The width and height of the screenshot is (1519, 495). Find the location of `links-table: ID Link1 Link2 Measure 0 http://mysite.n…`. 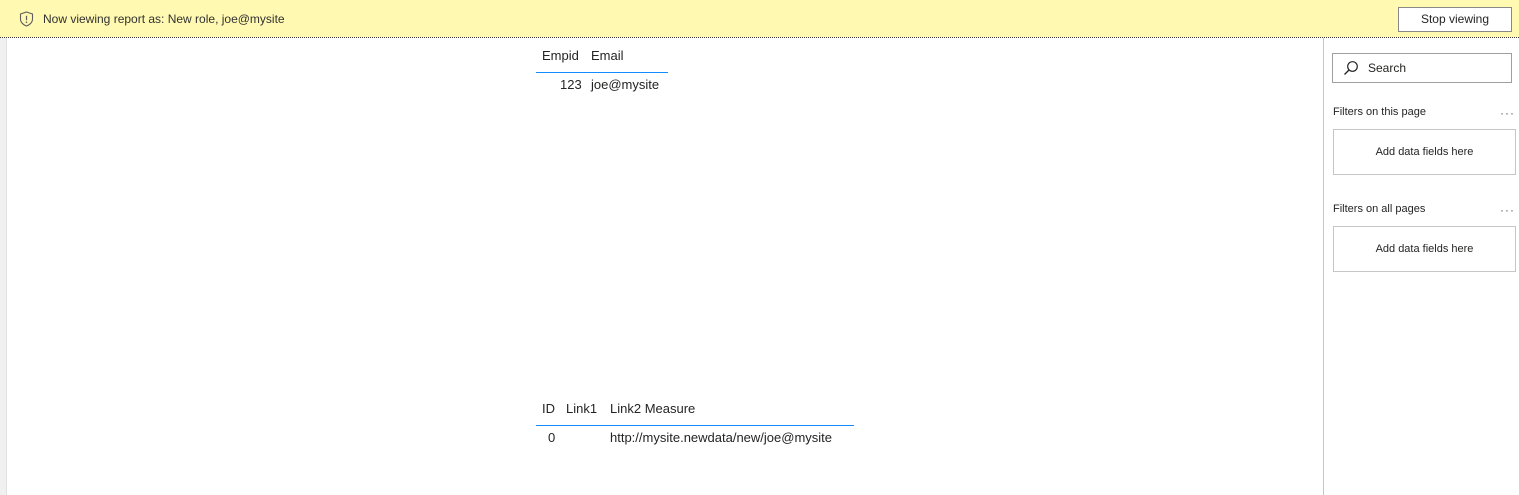

links-table: ID Link1 Link2 Measure 0 http://mysite.n… is located at coordinates (696, 426).